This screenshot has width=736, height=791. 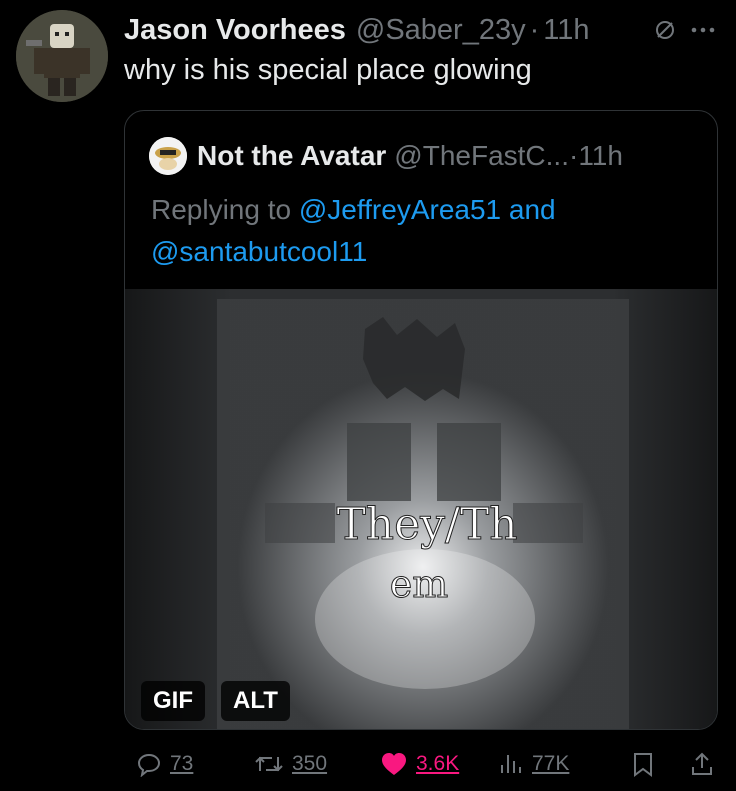 What do you see at coordinates (566, 30) in the screenshot?
I see `tweet-time: 11h` at bounding box center [566, 30].